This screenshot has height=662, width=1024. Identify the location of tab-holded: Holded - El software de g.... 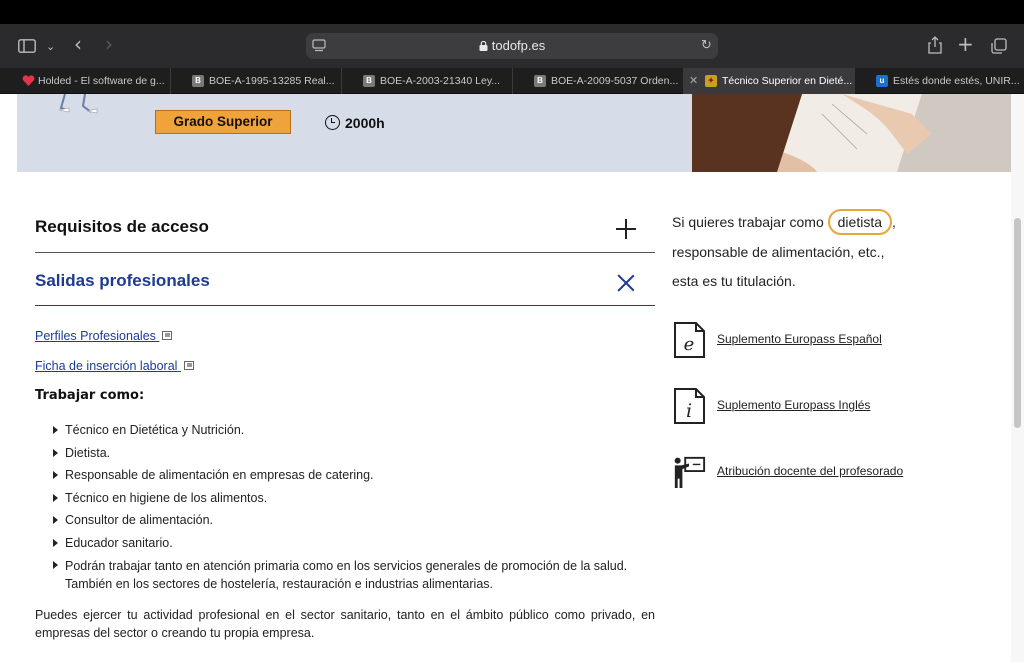
(85, 81).